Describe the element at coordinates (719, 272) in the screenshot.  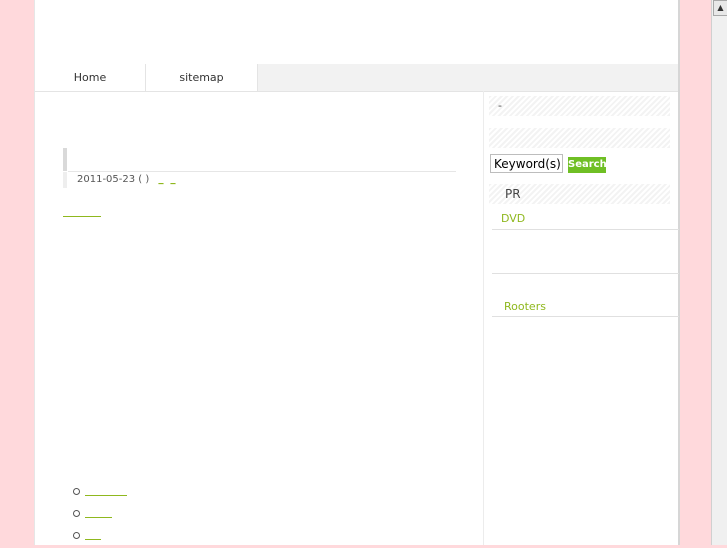
I see `vertical-scrollbar: ▲` at that location.